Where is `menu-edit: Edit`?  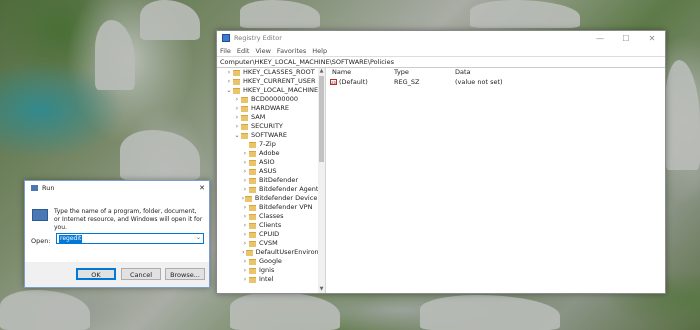
menu-edit: Edit is located at coordinates (243, 51).